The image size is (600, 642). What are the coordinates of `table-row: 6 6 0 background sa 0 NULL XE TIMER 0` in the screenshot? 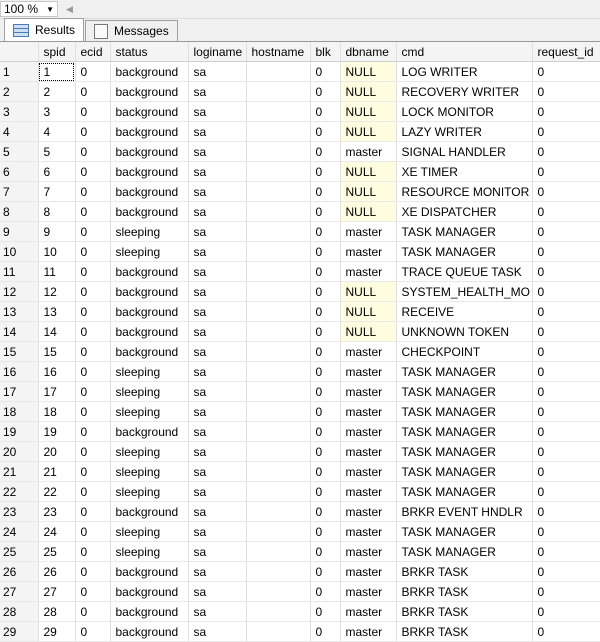 It's located at (300, 171).